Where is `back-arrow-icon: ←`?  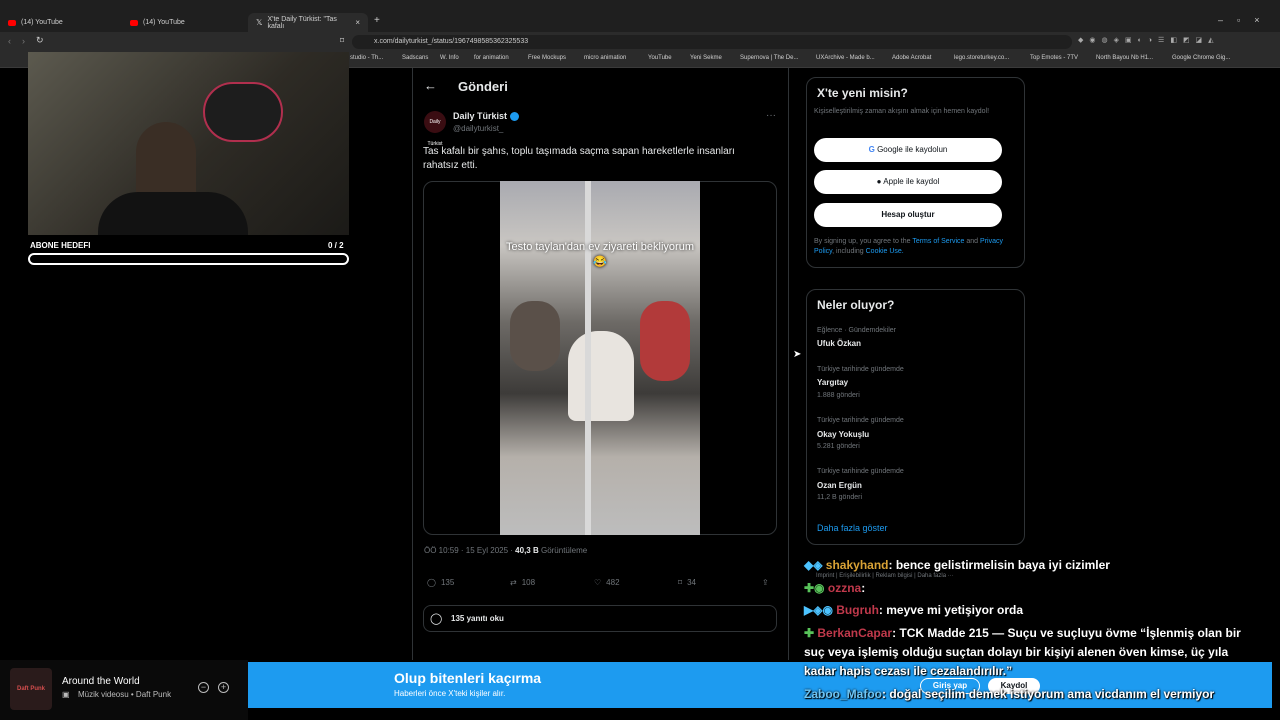
back-arrow-icon: ← is located at coordinates (430, 85).